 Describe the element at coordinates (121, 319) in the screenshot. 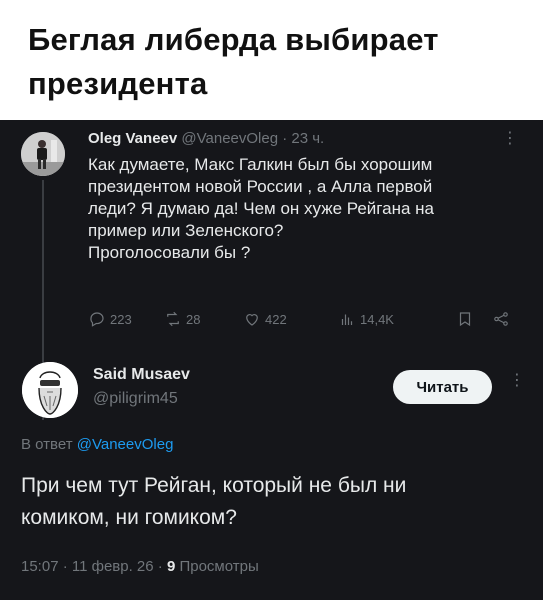

I see `reply-count: 223` at that location.